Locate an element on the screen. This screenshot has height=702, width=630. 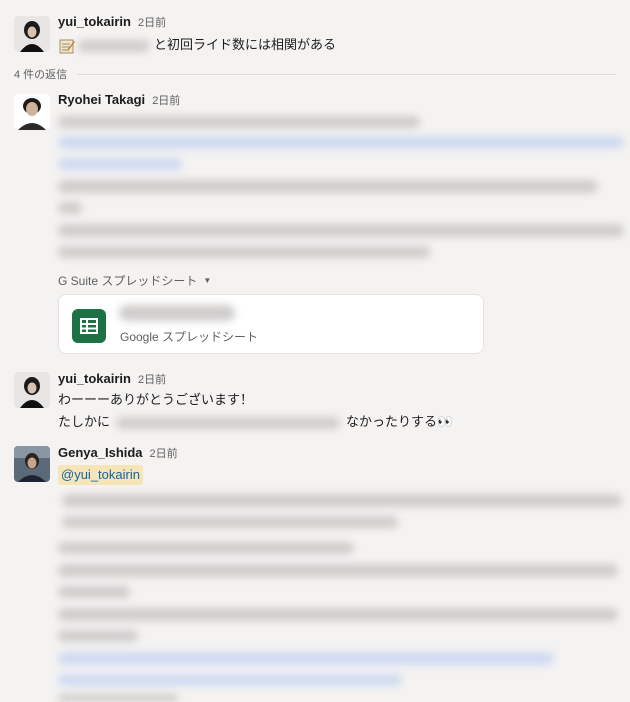
replies-divider: 4 件の返信 is located at coordinates (315, 74).